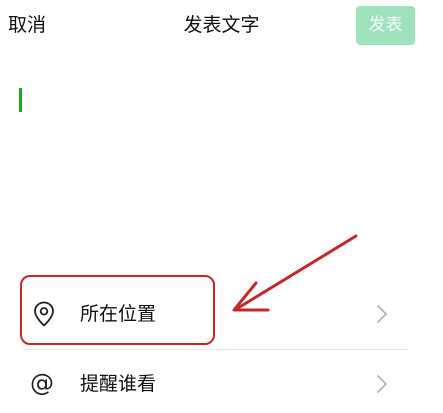  I want to click on mention-row: @ 提醒谁看, so click(221, 382).